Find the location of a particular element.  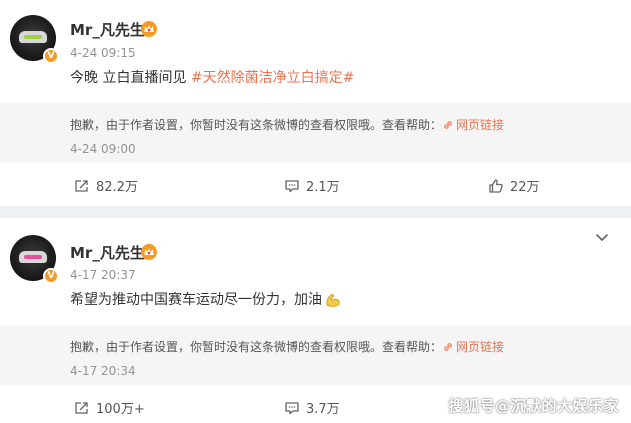

retweet-time: 4-17 20:34 is located at coordinates (103, 371).